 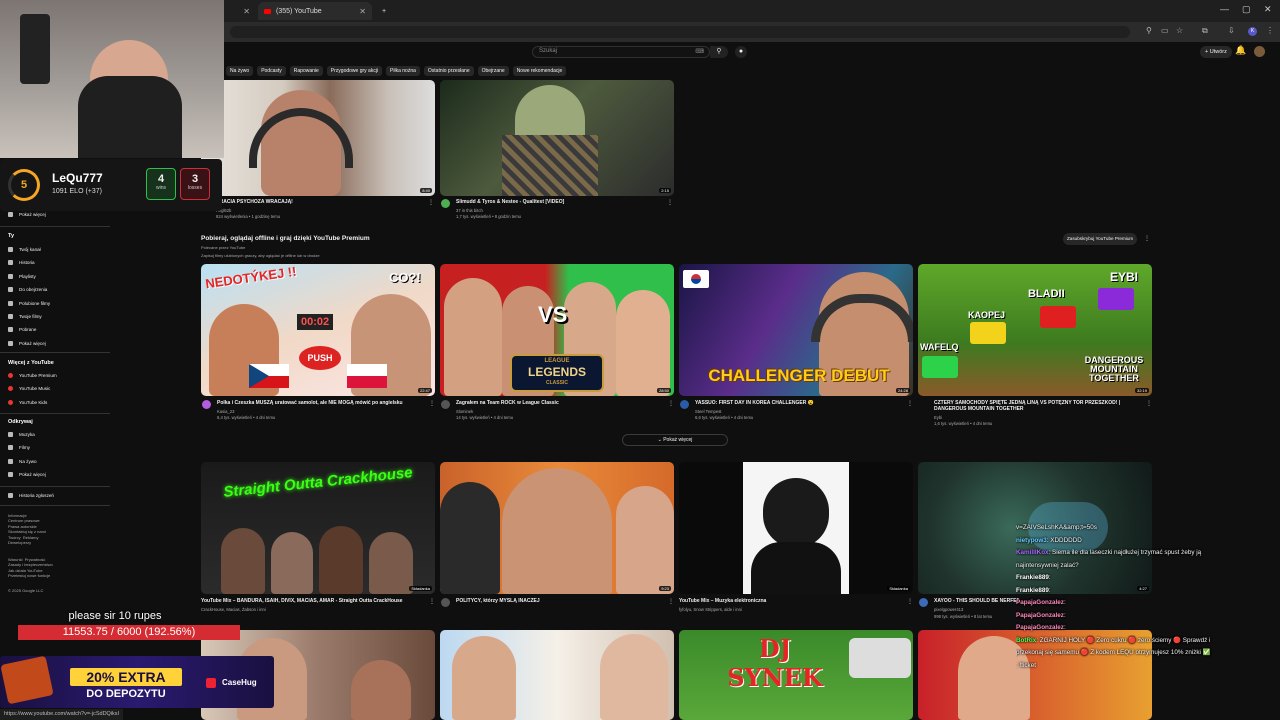 I want to click on video-title: YASSUO: FIRST DAY IN KOREA CHALLENGER 😮, so click(x=800, y=403).